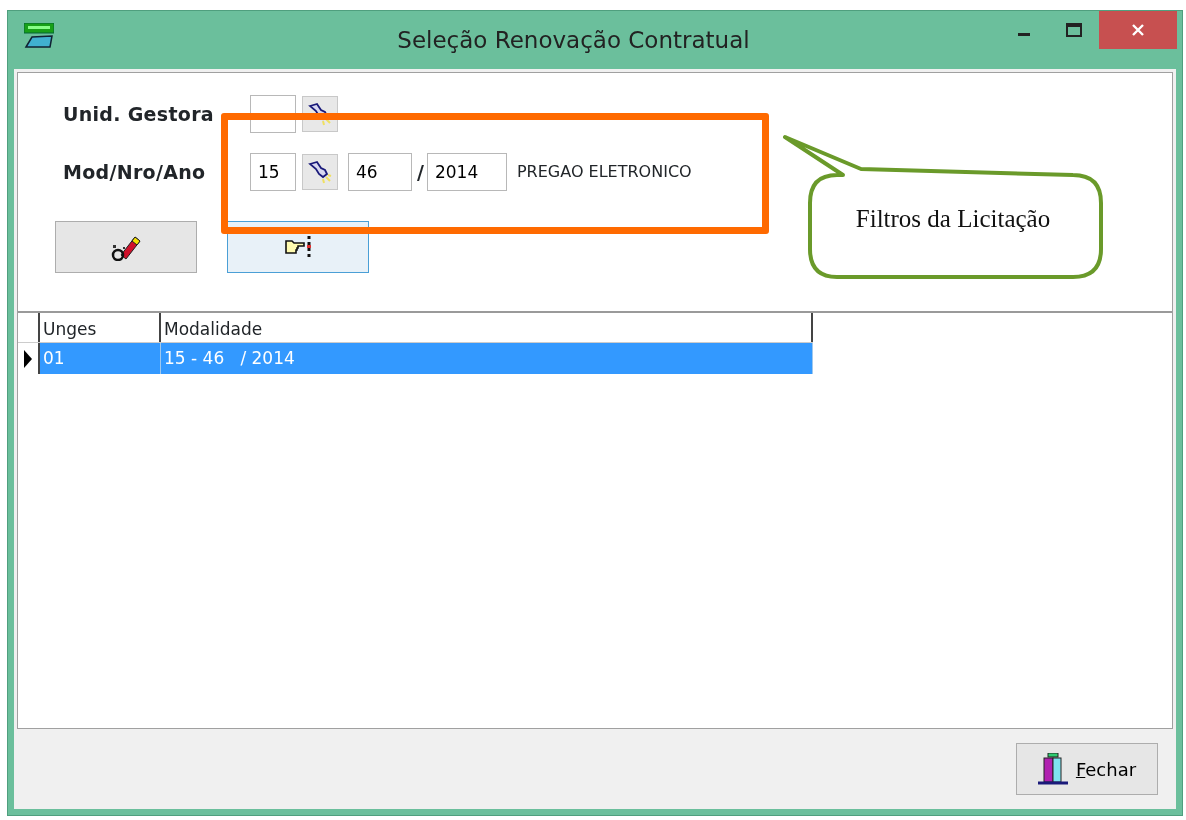 The height and width of the screenshot is (820, 1186). What do you see at coordinates (139, 114) in the screenshot?
I see `field-label: Unid. Gestora` at bounding box center [139, 114].